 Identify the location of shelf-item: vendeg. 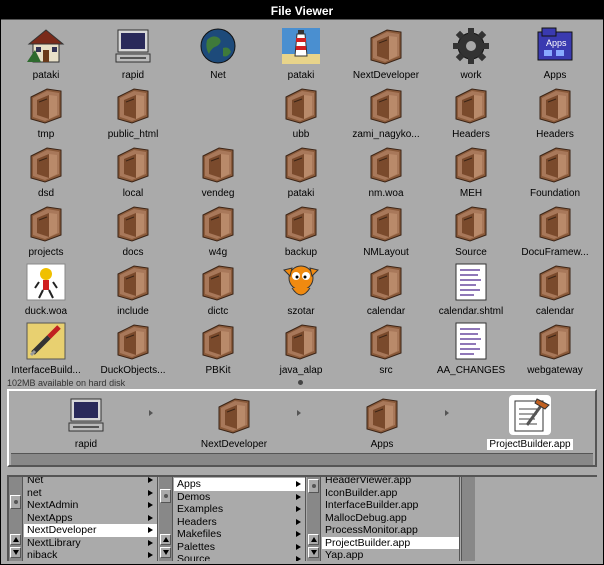
(218, 170).